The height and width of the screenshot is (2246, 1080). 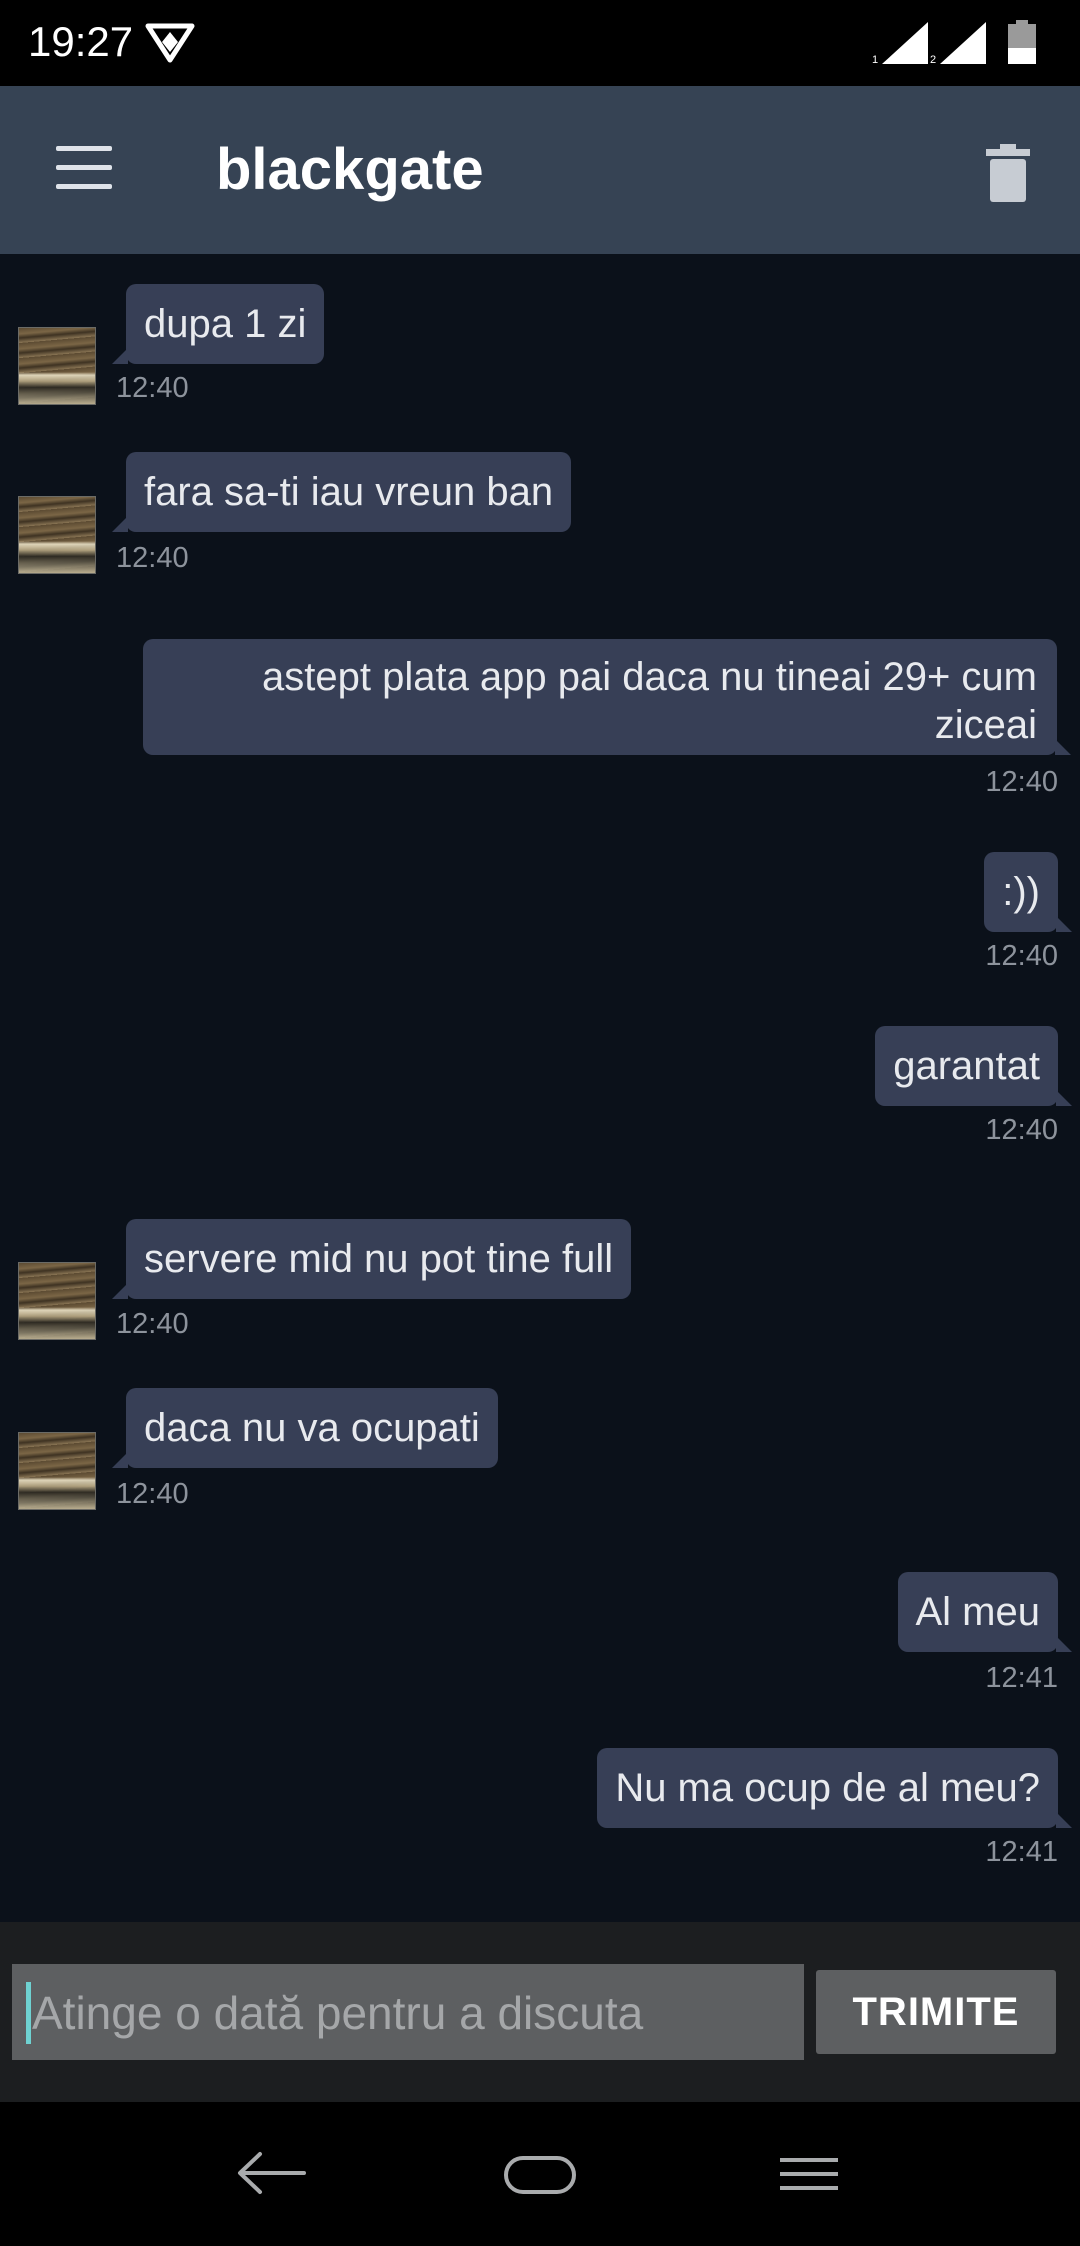 I want to click on message-bubble: fara sa-ti iau vreun ban, so click(x=341, y=492).